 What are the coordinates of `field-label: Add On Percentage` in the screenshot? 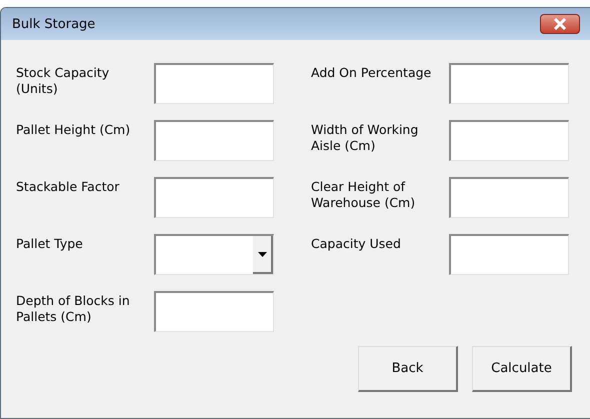 It's located at (371, 73).